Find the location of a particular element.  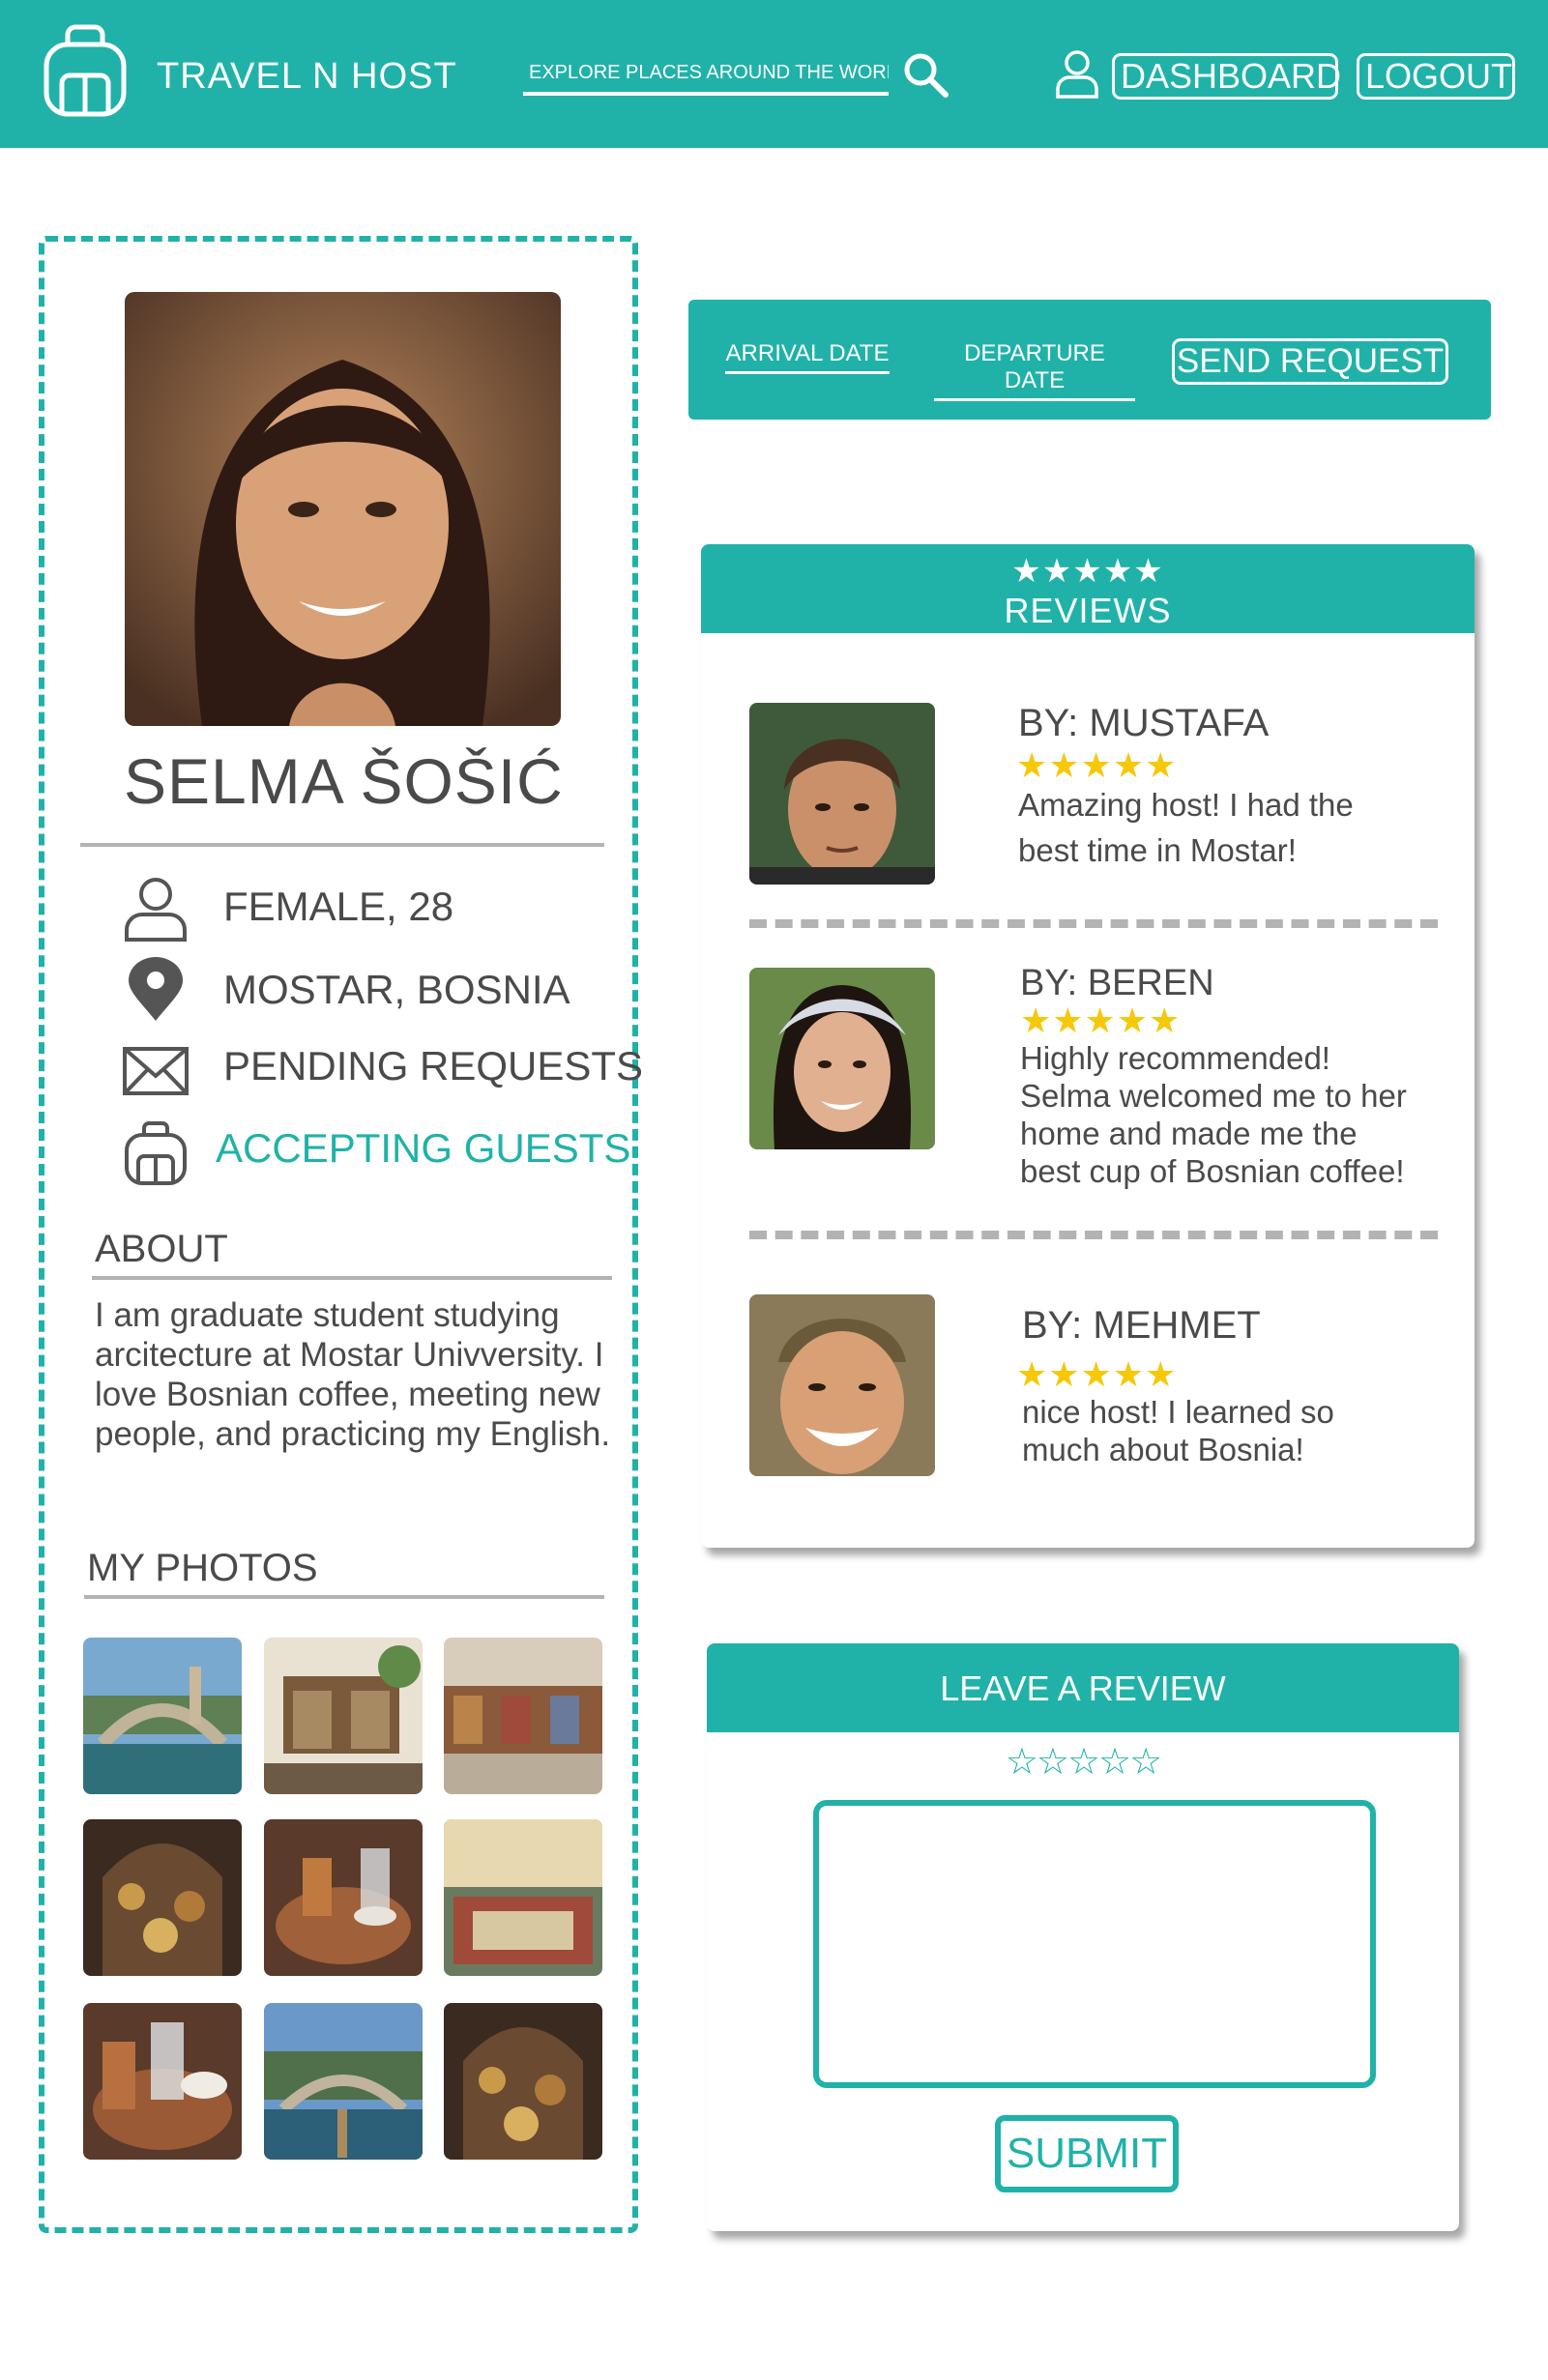

top-nav-bar: TRAVEL N HOST DASHBOARD LOGOUT is located at coordinates (774, 74).